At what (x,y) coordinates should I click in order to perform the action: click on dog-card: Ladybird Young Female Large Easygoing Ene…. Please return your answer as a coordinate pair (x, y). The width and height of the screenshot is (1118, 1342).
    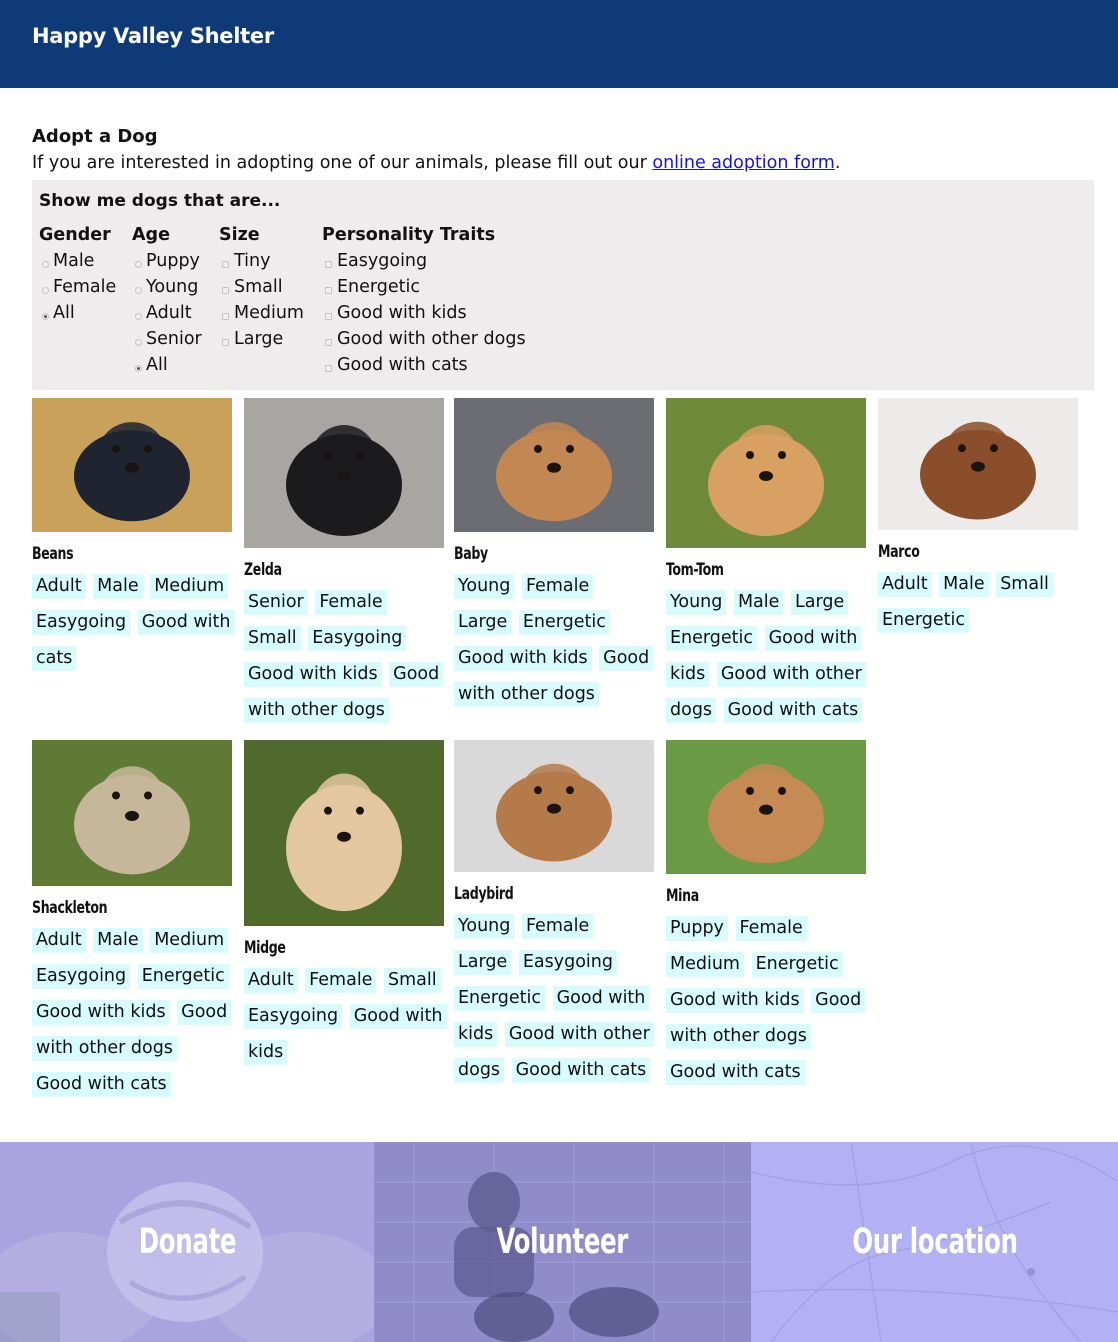
    Looking at the image, I should click on (554, 914).